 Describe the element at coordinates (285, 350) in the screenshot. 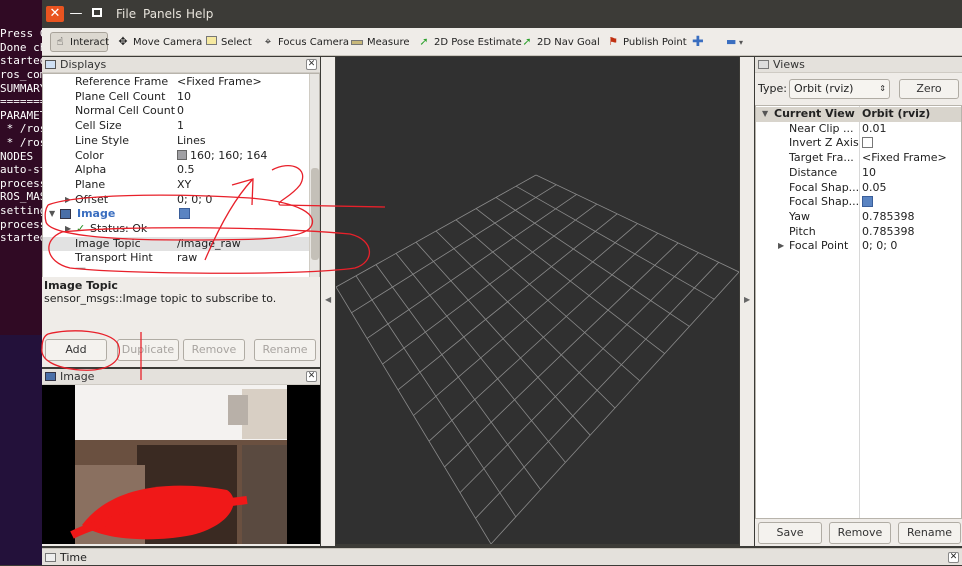

I see `rename-button: Rename` at that location.